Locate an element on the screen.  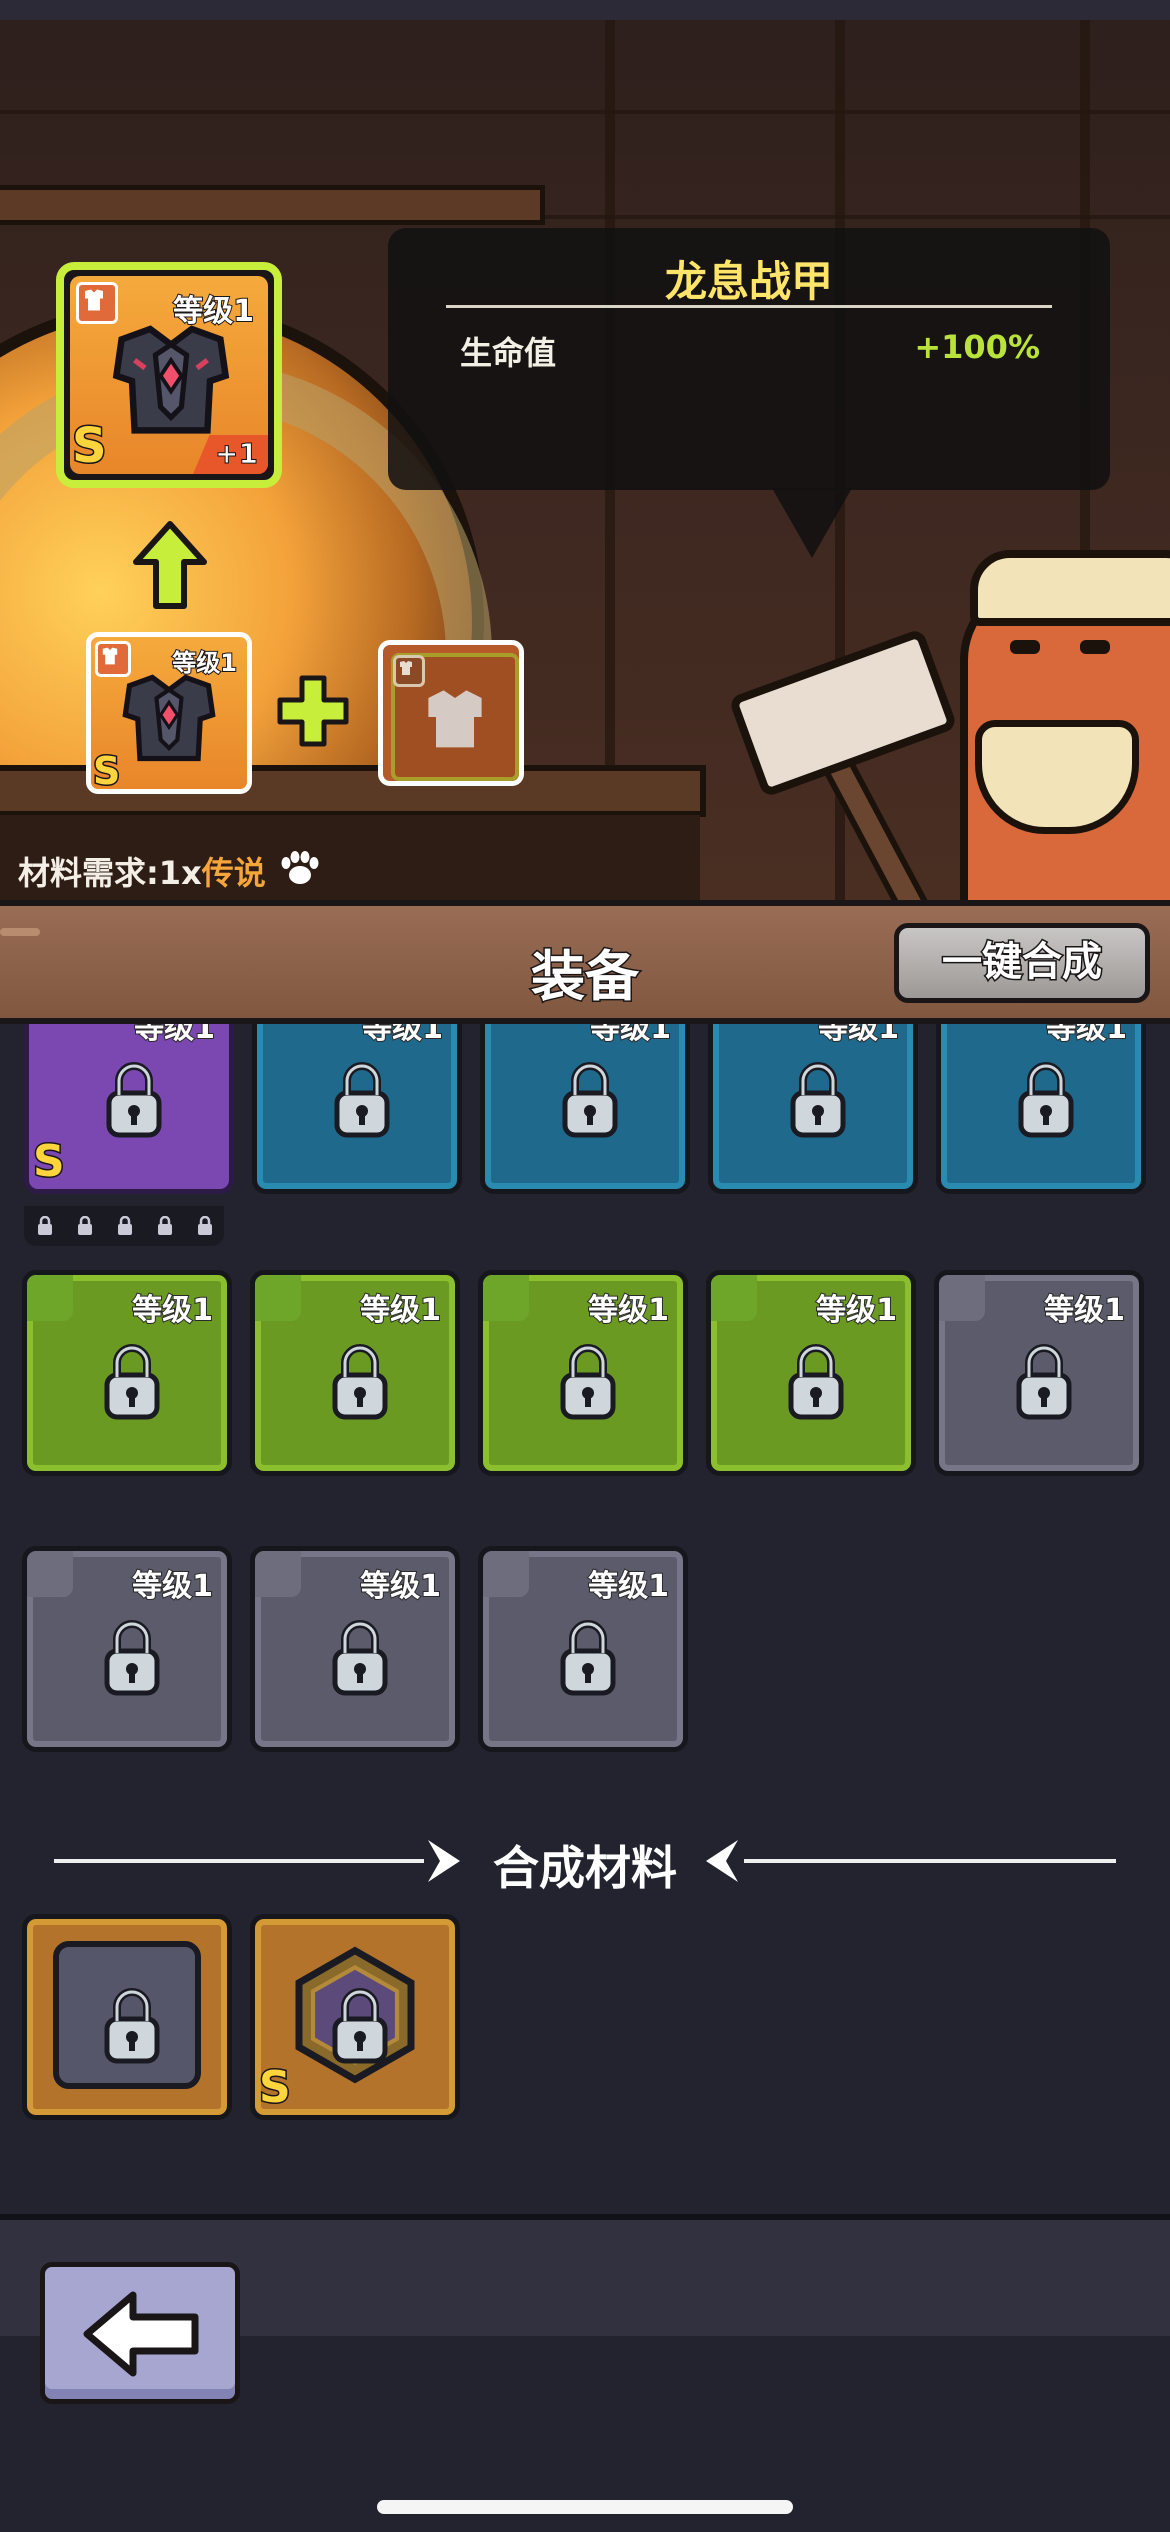
material-item is located at coordinates (127, 2017).